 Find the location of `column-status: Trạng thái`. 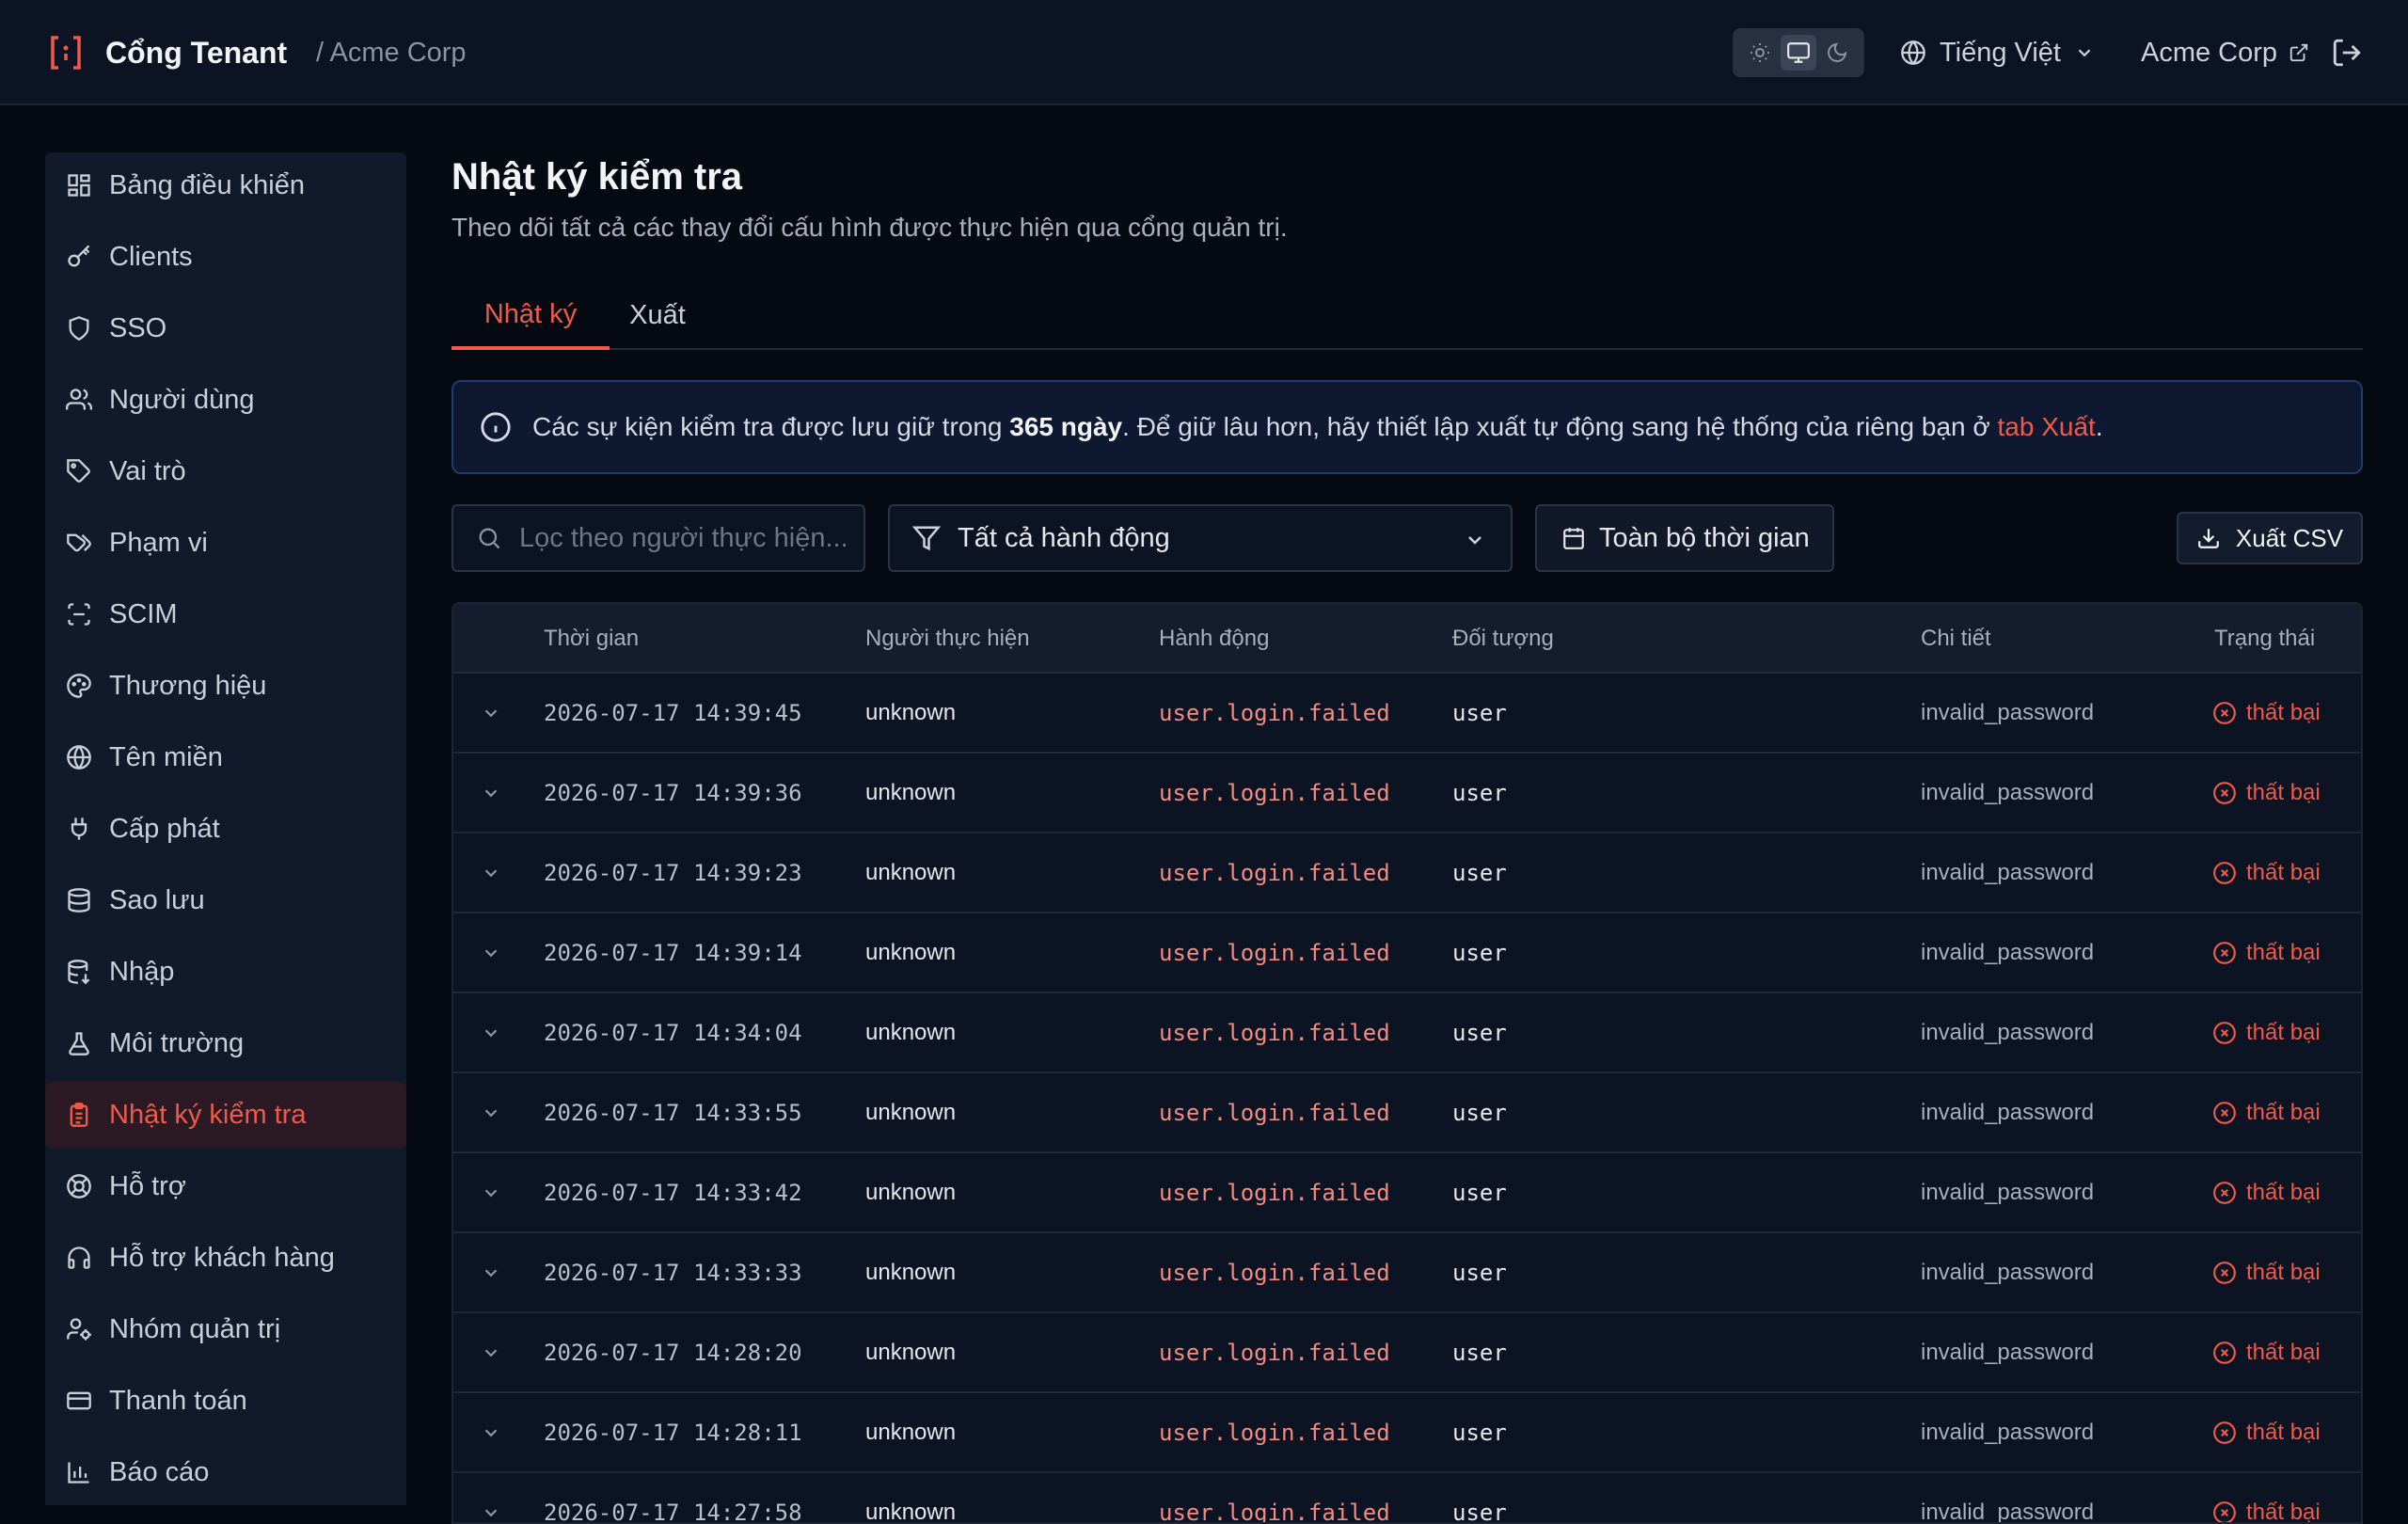

column-status: Trạng thái is located at coordinates (2264, 639).